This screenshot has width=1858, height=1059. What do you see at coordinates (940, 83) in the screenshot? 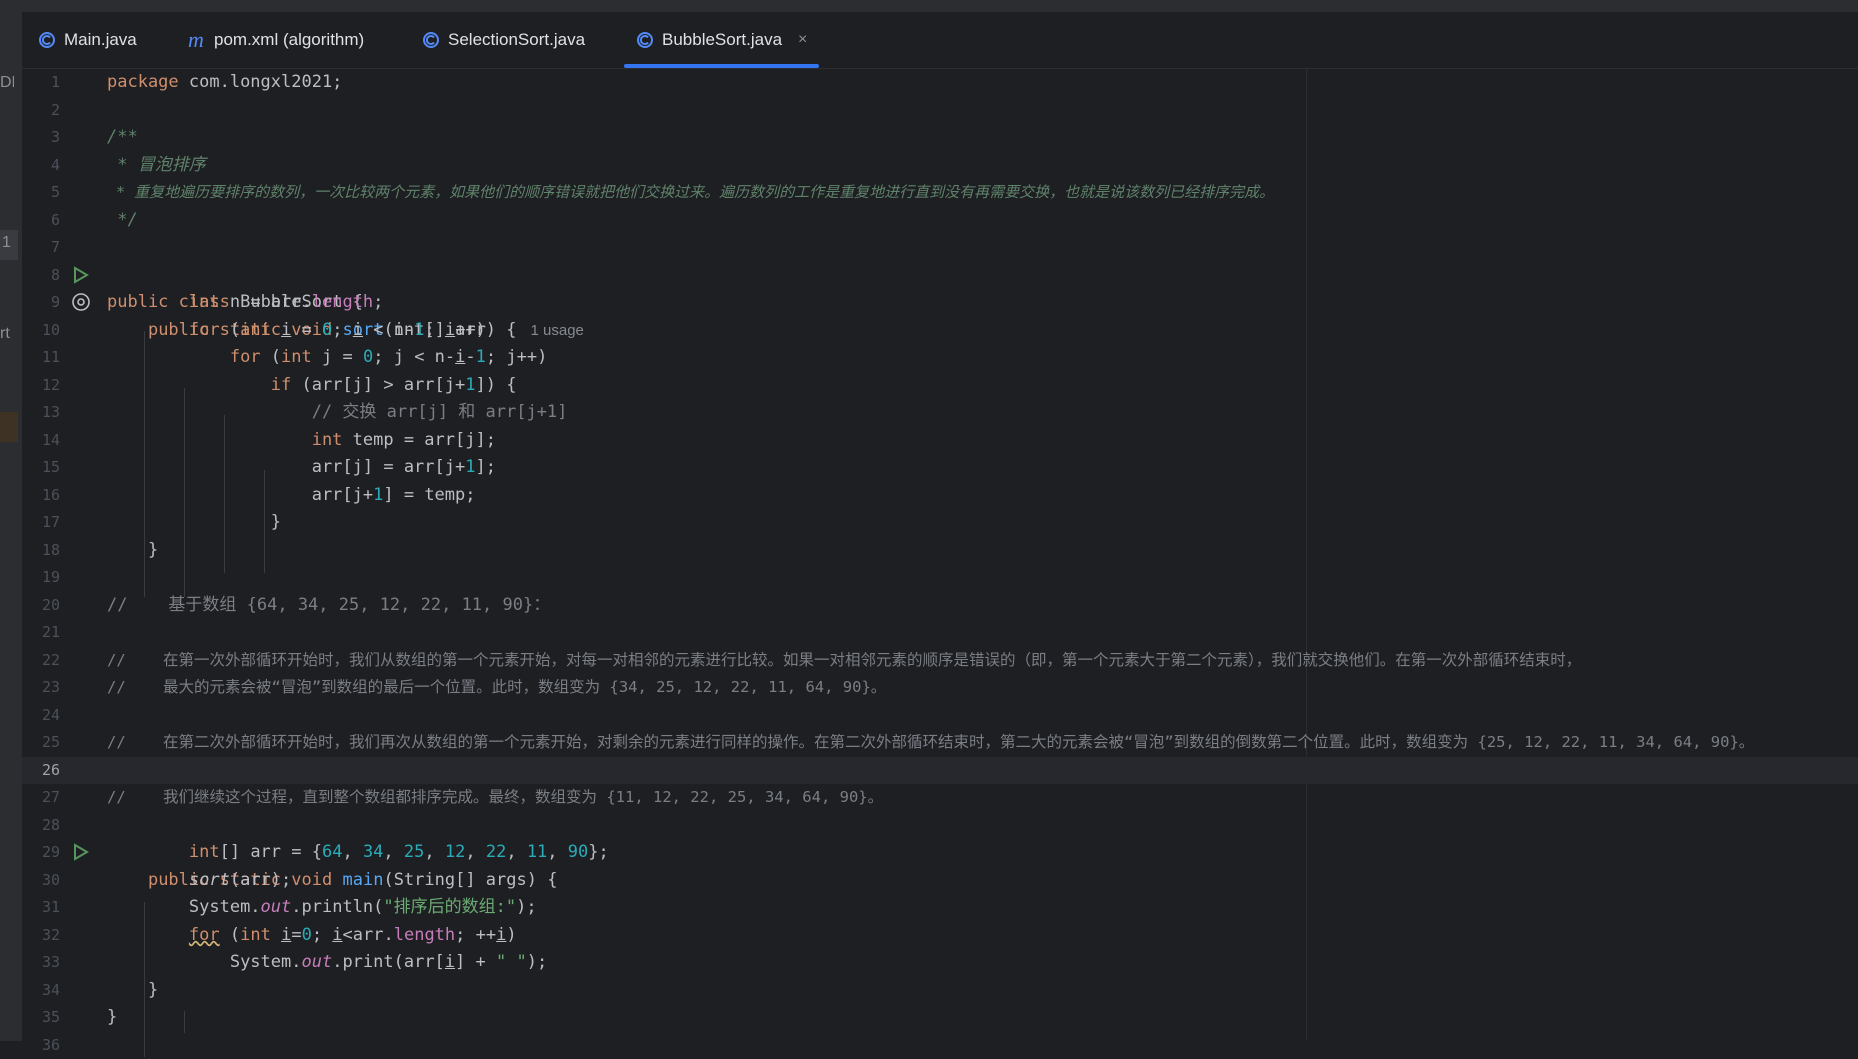
I see `code-line: 1package com.longxl2021;` at bounding box center [940, 83].